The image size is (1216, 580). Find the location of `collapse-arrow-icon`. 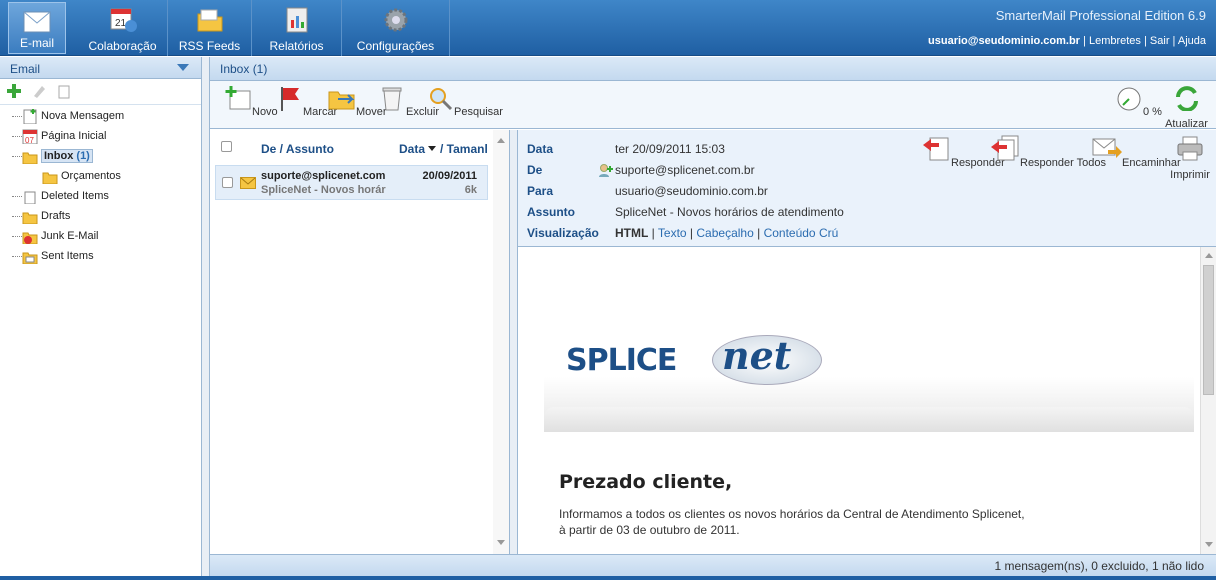

collapse-arrow-icon is located at coordinates (183, 67).